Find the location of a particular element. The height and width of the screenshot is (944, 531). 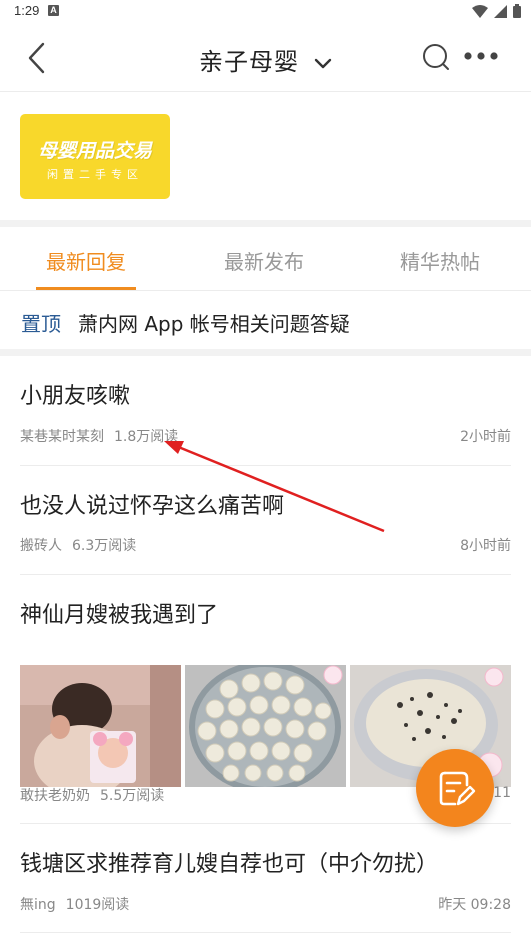

post-time: 昨天 09:28 is located at coordinates (474, 905).